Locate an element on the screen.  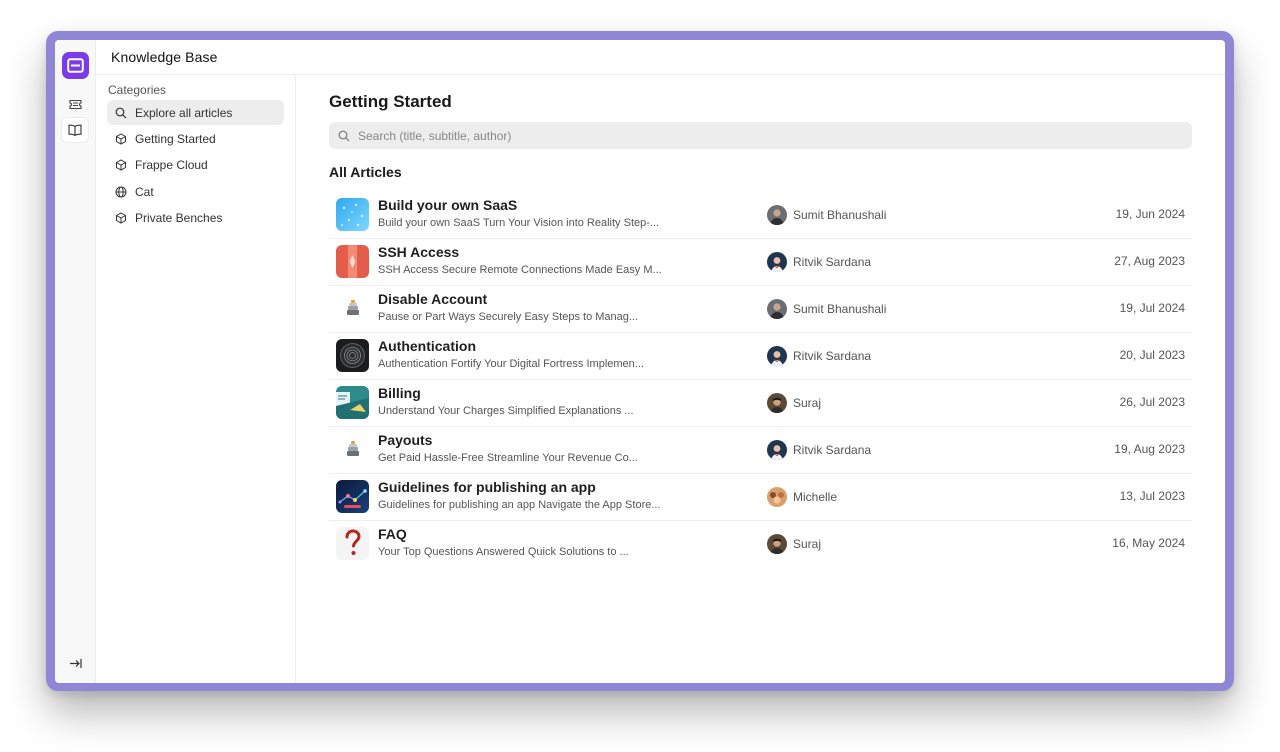
article-date: 27, Aug 2023 is located at coordinates (1149, 261).